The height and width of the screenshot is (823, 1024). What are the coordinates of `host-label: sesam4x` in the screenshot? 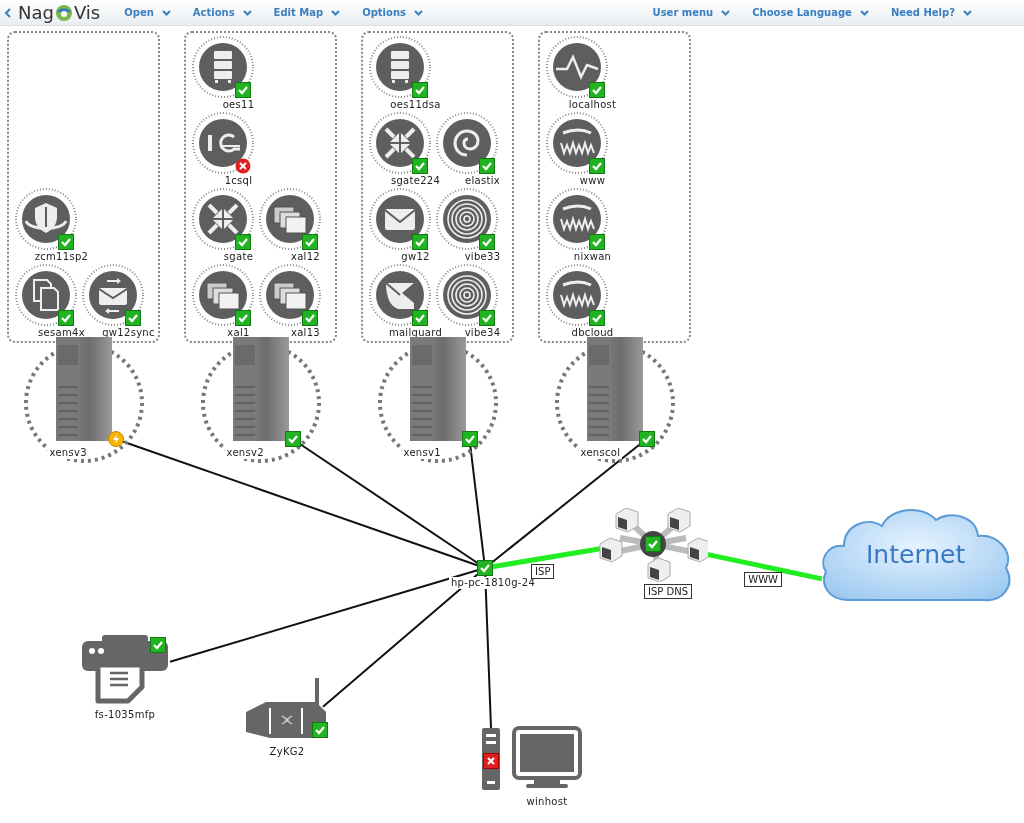 It's located at (61, 333).